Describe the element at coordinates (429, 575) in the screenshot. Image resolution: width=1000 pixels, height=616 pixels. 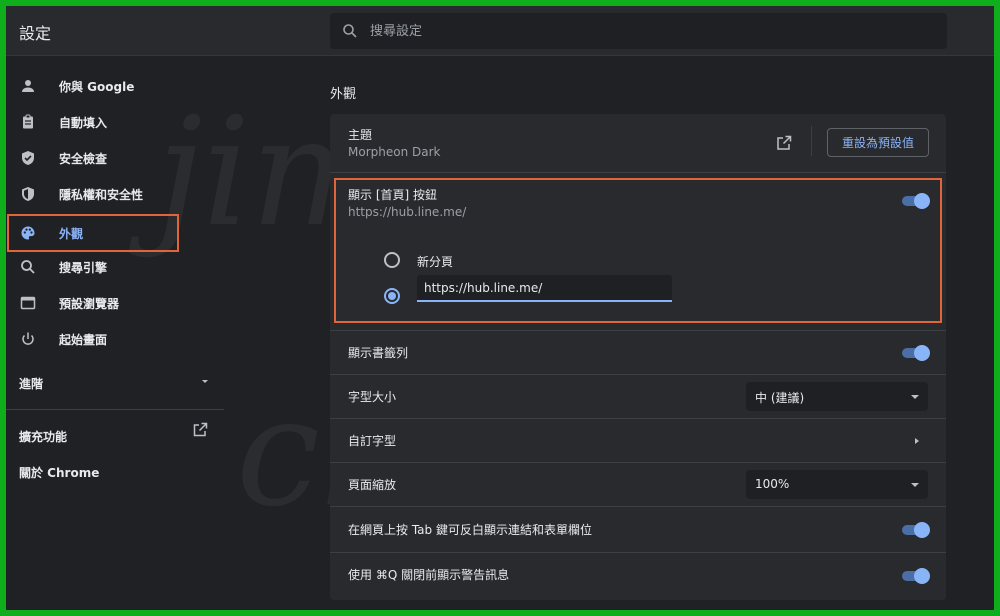
I see `quit-warning-label: 使用 ⌘Q 關閉前顯示警告訊息` at that location.